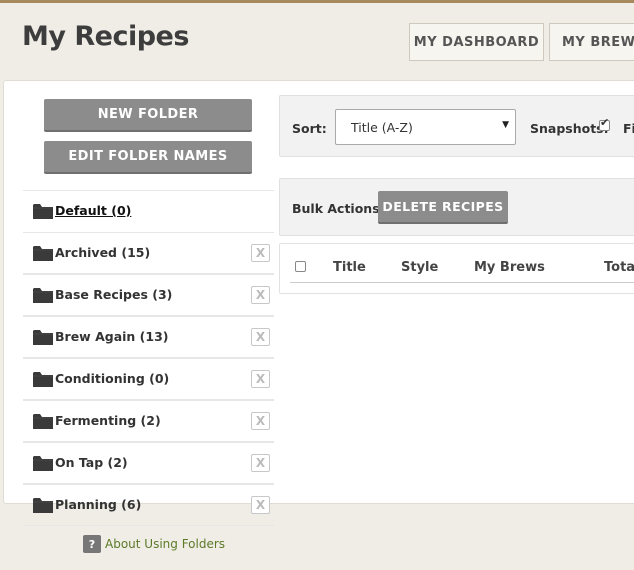  I want to click on checkmark-icon: ✔, so click(605, 123).